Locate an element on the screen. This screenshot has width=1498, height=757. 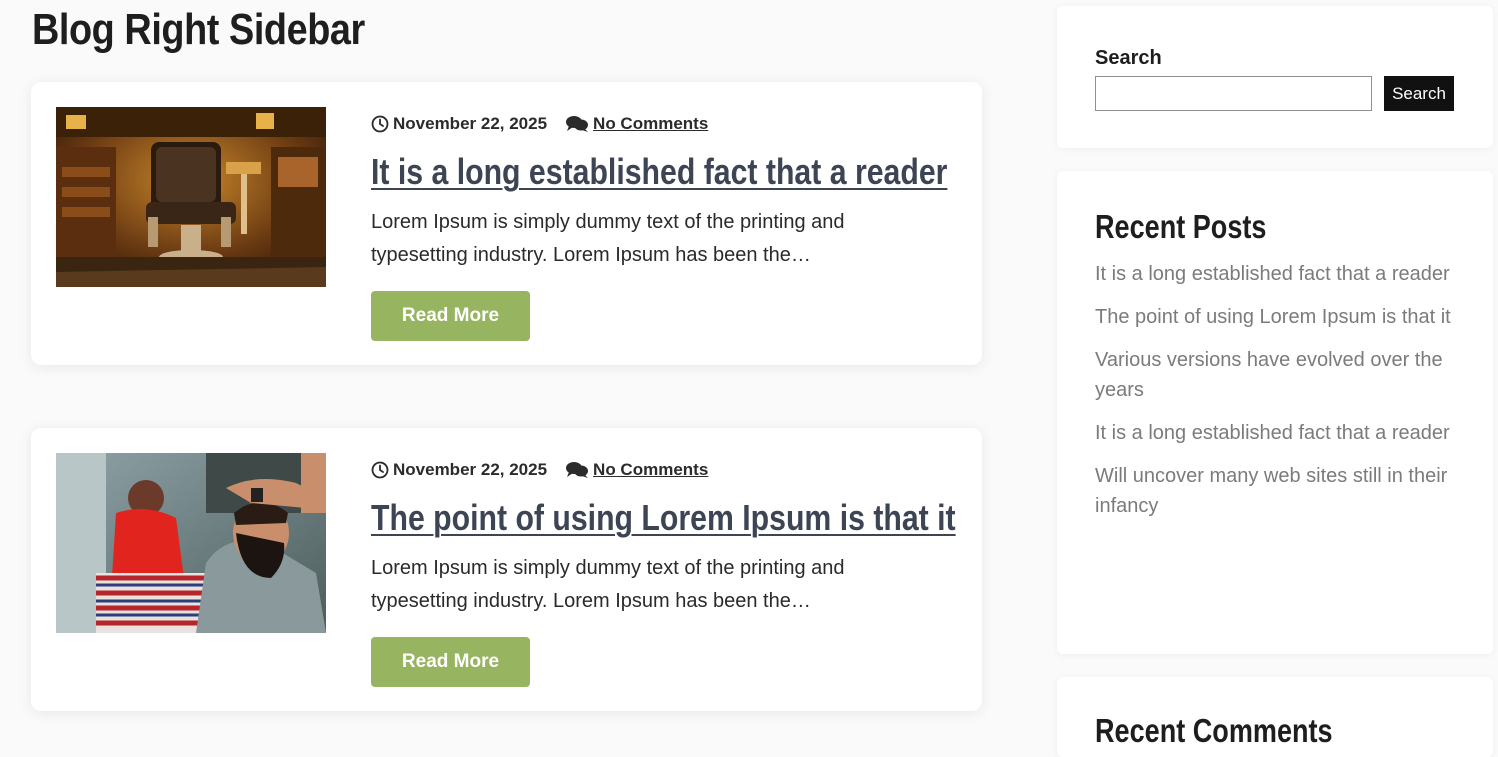
page-title: Blog Right Sidebar is located at coordinates (198, 29).